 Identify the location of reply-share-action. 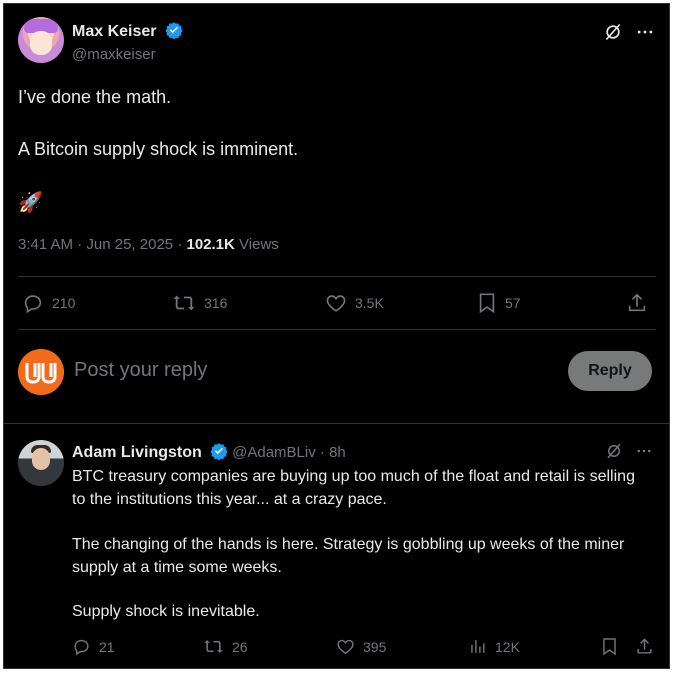
(644, 646).